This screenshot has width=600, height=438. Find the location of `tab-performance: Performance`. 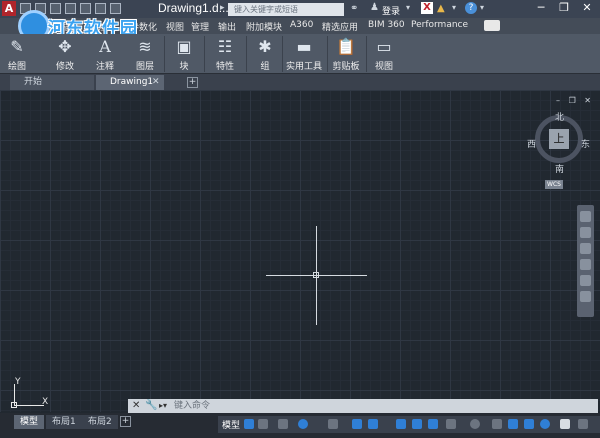

tab-performance: Performance is located at coordinates (439, 25).